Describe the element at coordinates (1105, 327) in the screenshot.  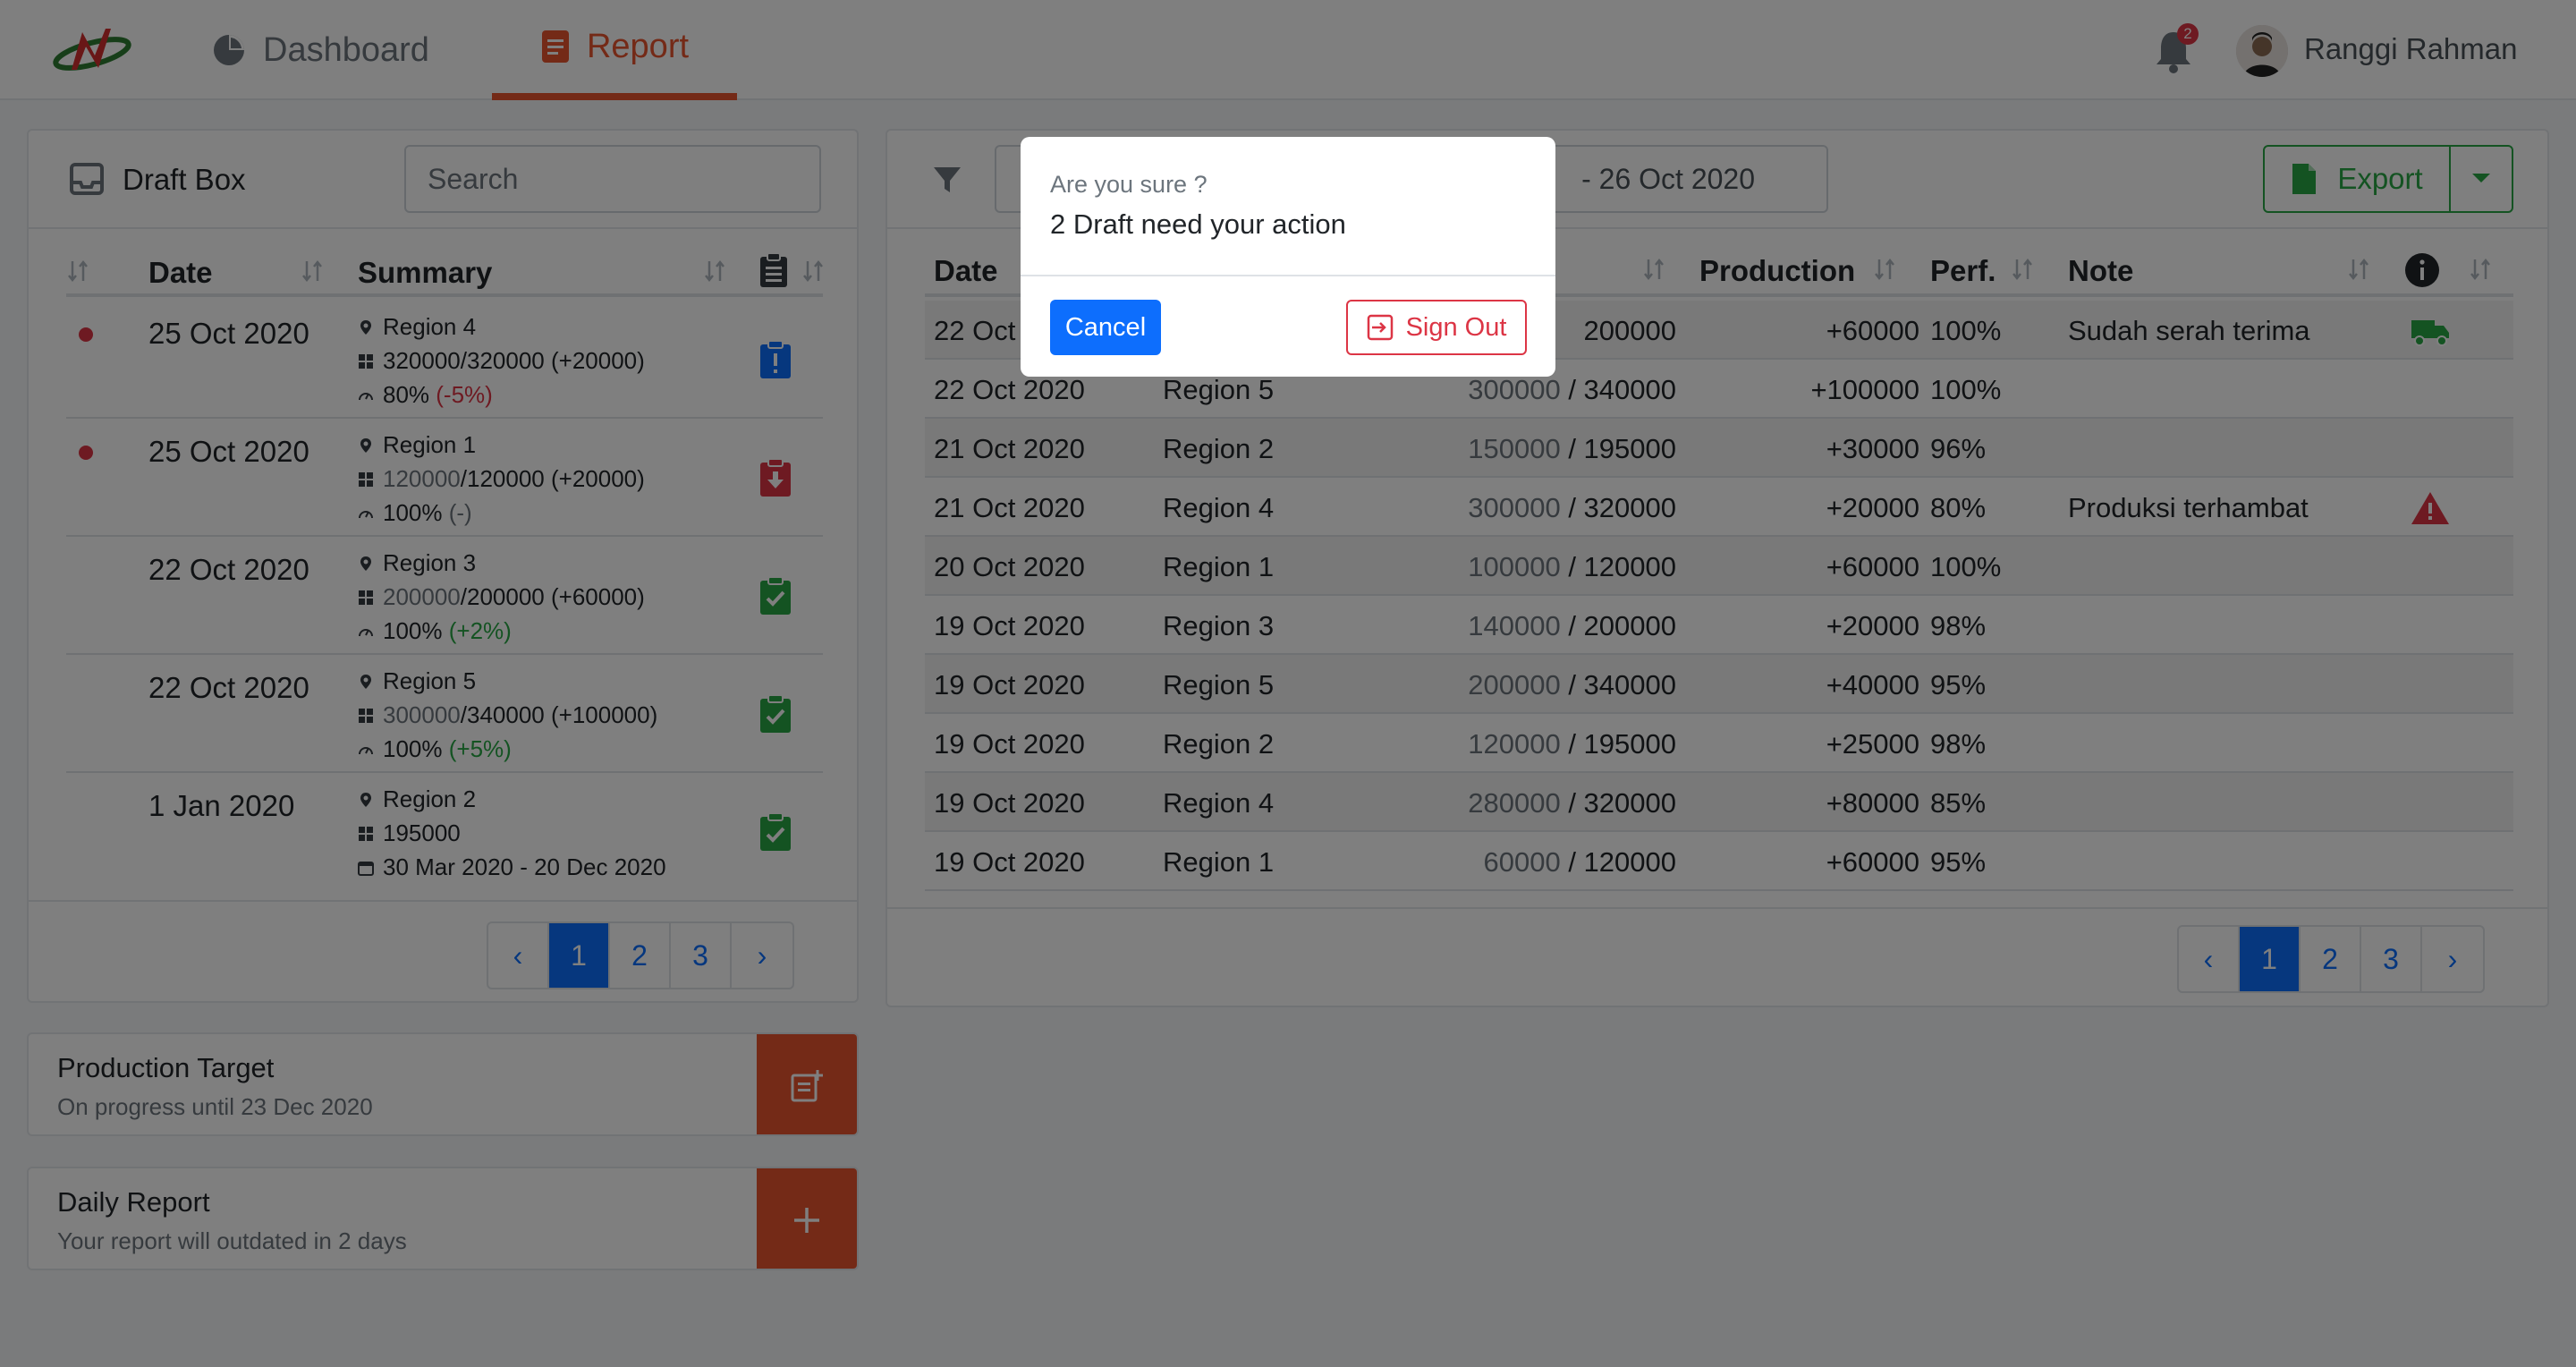
I see `cancel-button: Cancel` at that location.